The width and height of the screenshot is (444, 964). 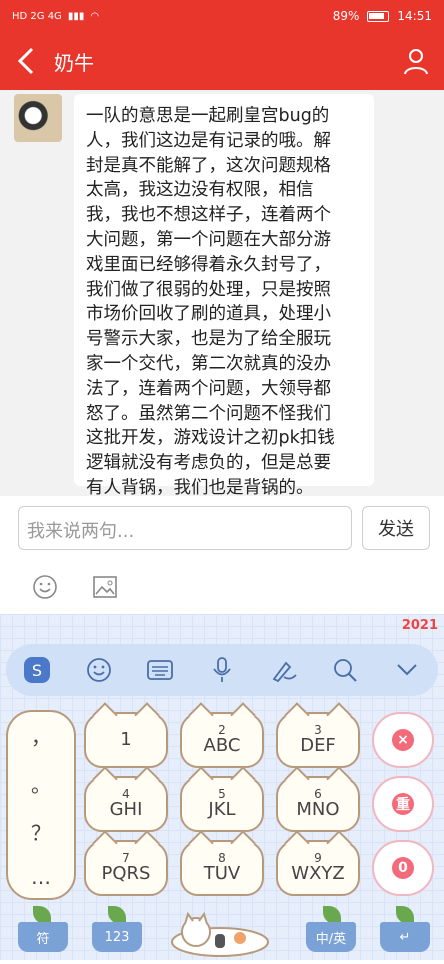 What do you see at coordinates (346, 670) in the screenshot?
I see `search-icon` at bounding box center [346, 670].